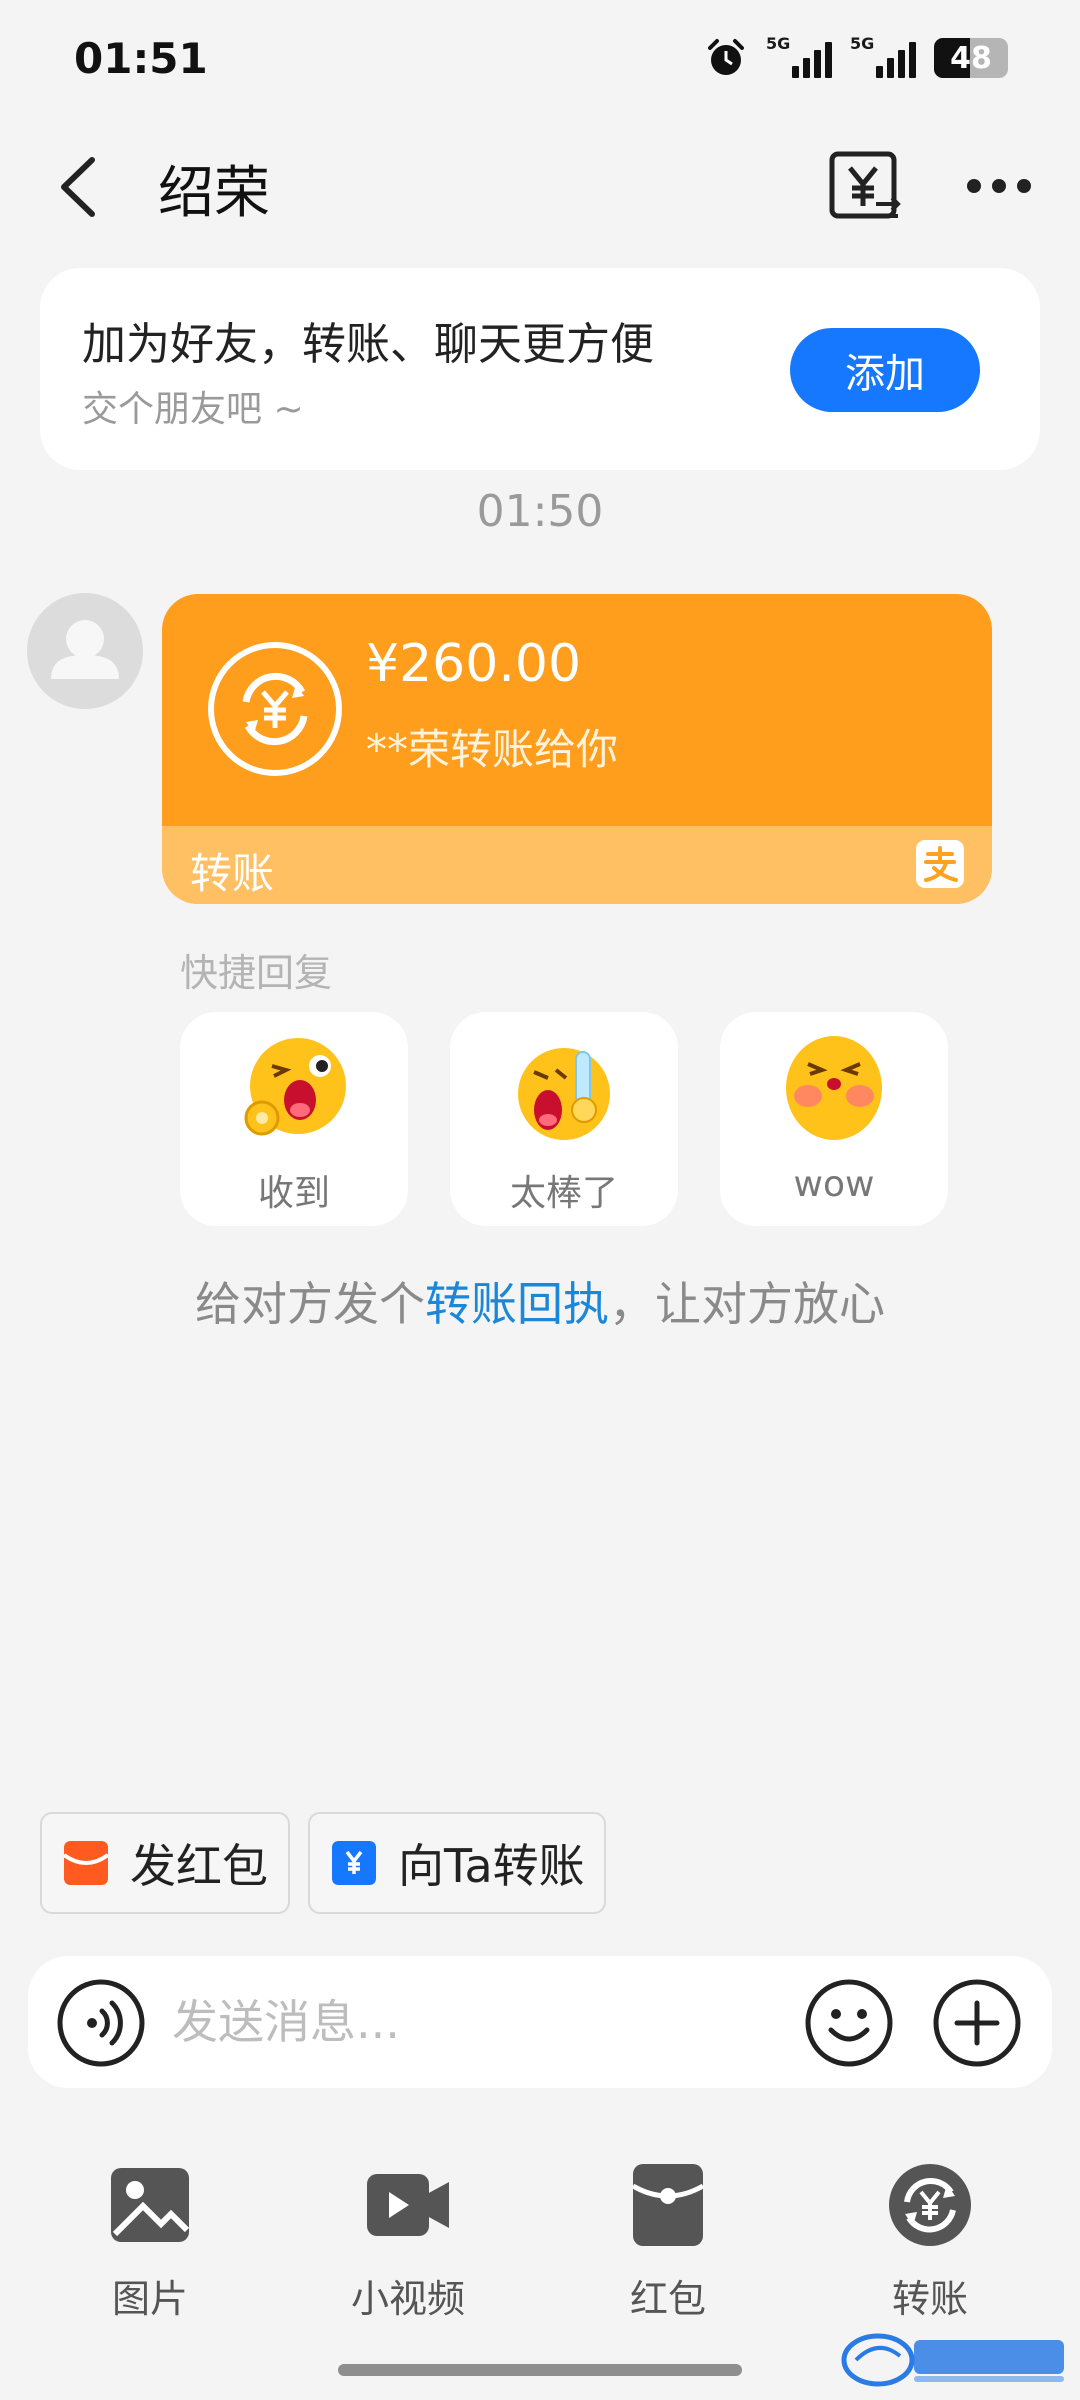 The image size is (1080, 2400). What do you see at coordinates (577, 865) in the screenshot?
I see `transfer-footer: 转账` at bounding box center [577, 865].